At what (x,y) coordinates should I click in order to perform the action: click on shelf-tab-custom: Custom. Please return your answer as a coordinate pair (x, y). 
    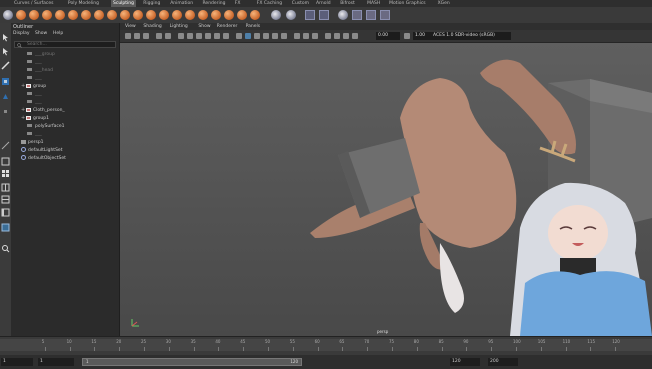
    Looking at the image, I should click on (300, 3).